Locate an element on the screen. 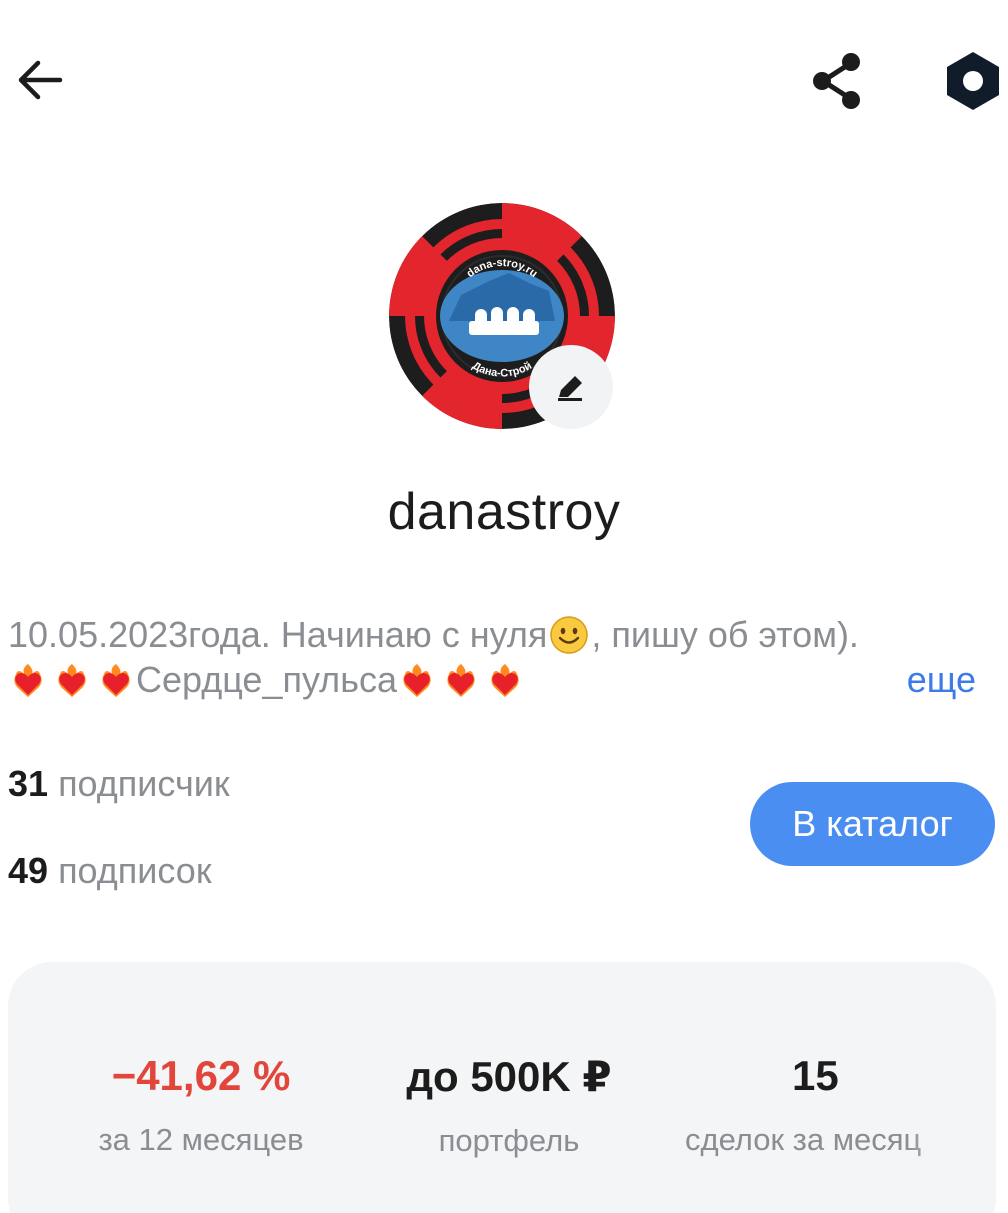  settings-button is located at coordinates (973, 81).